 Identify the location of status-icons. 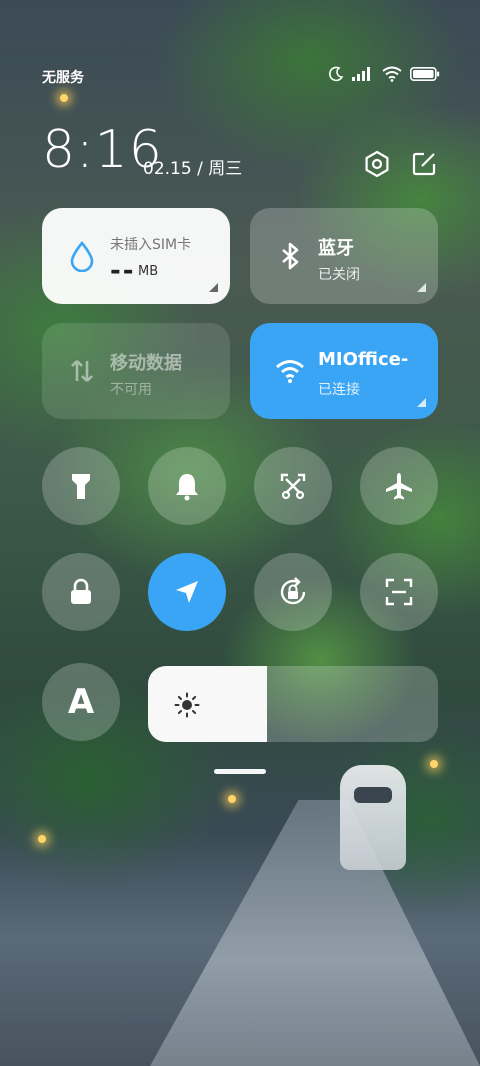
(384, 74).